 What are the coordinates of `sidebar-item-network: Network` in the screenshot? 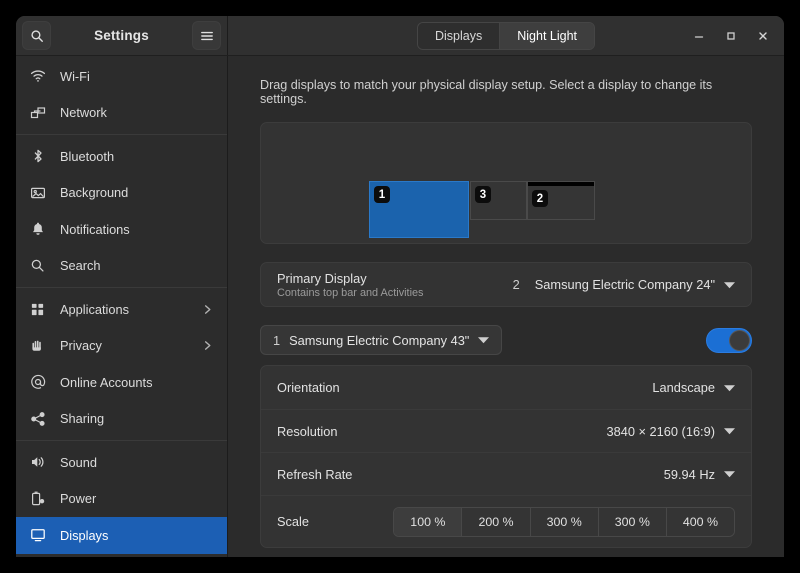 It's located at (121, 113).